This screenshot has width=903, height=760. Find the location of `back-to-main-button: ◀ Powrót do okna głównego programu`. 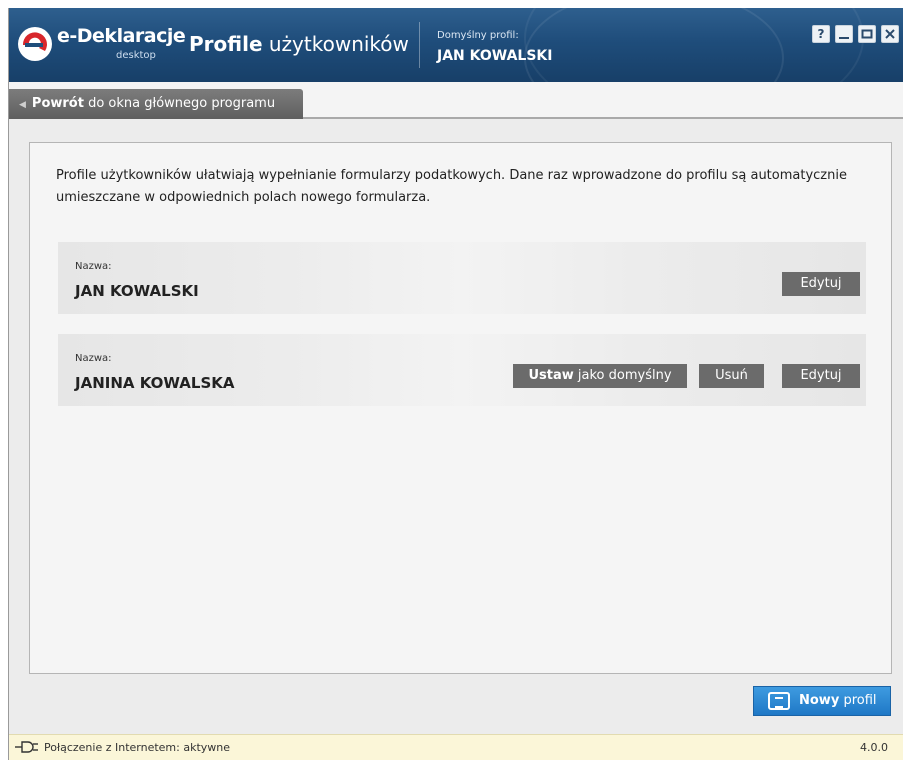

back-to-main-button: ◀ Powrót do okna głównego programu is located at coordinates (156, 104).